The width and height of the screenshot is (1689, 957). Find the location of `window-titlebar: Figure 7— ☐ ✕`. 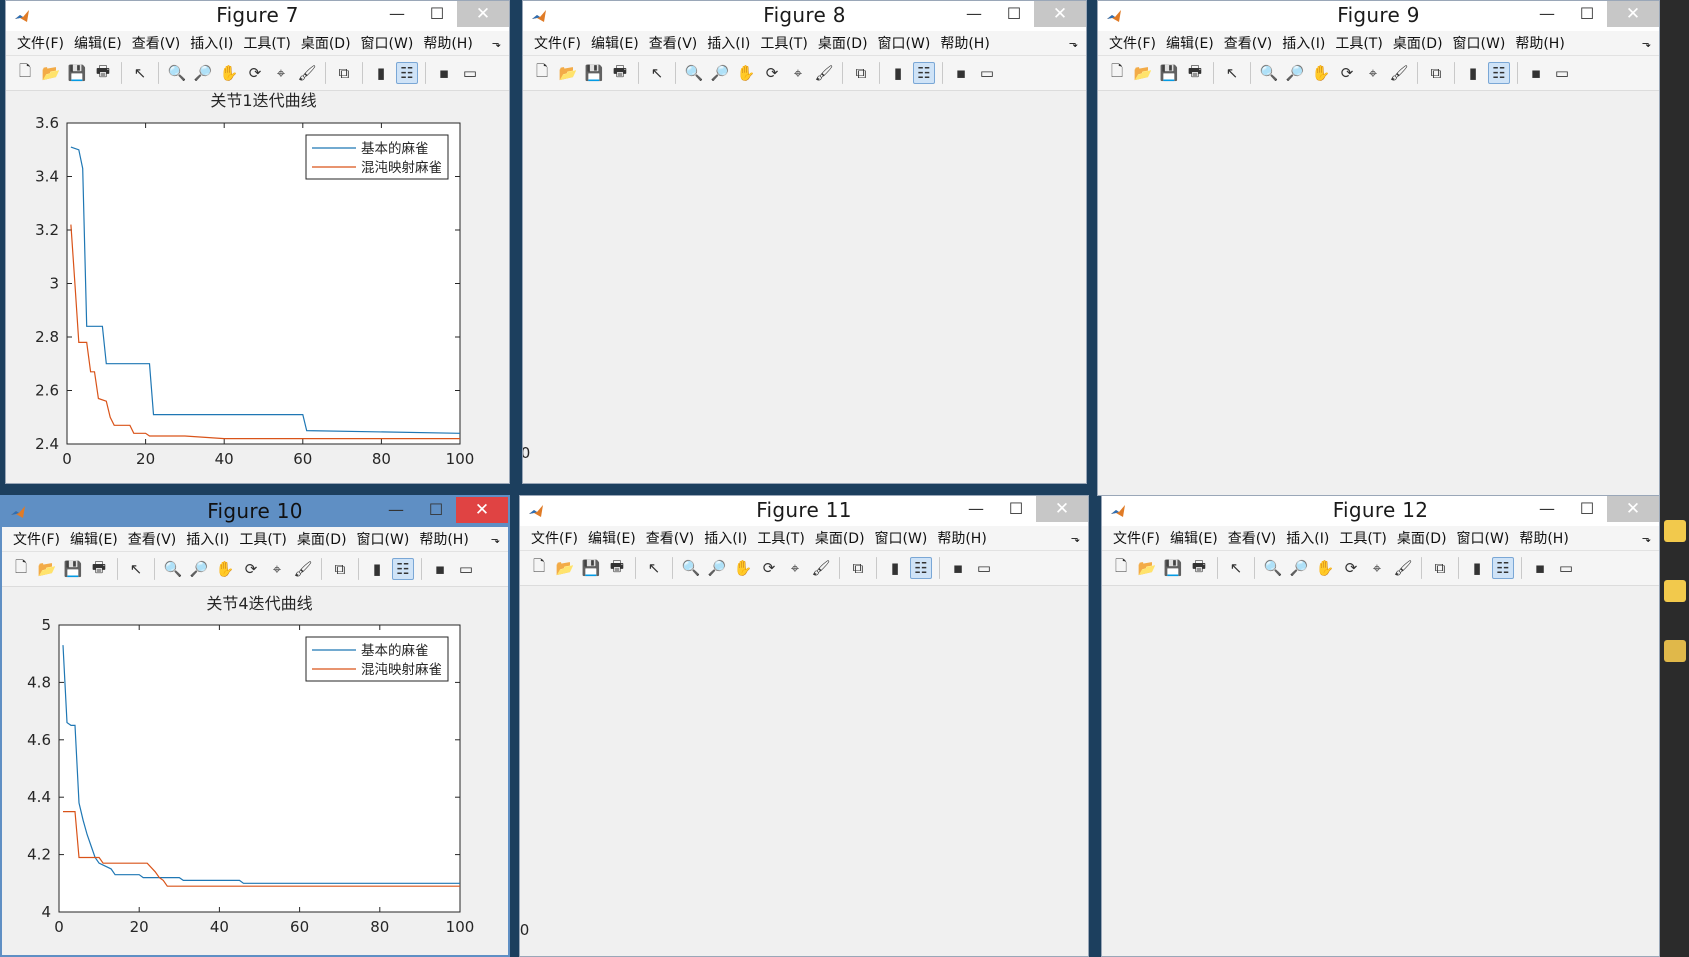

window-titlebar: Figure 7— ☐ ✕ is located at coordinates (257, 16).